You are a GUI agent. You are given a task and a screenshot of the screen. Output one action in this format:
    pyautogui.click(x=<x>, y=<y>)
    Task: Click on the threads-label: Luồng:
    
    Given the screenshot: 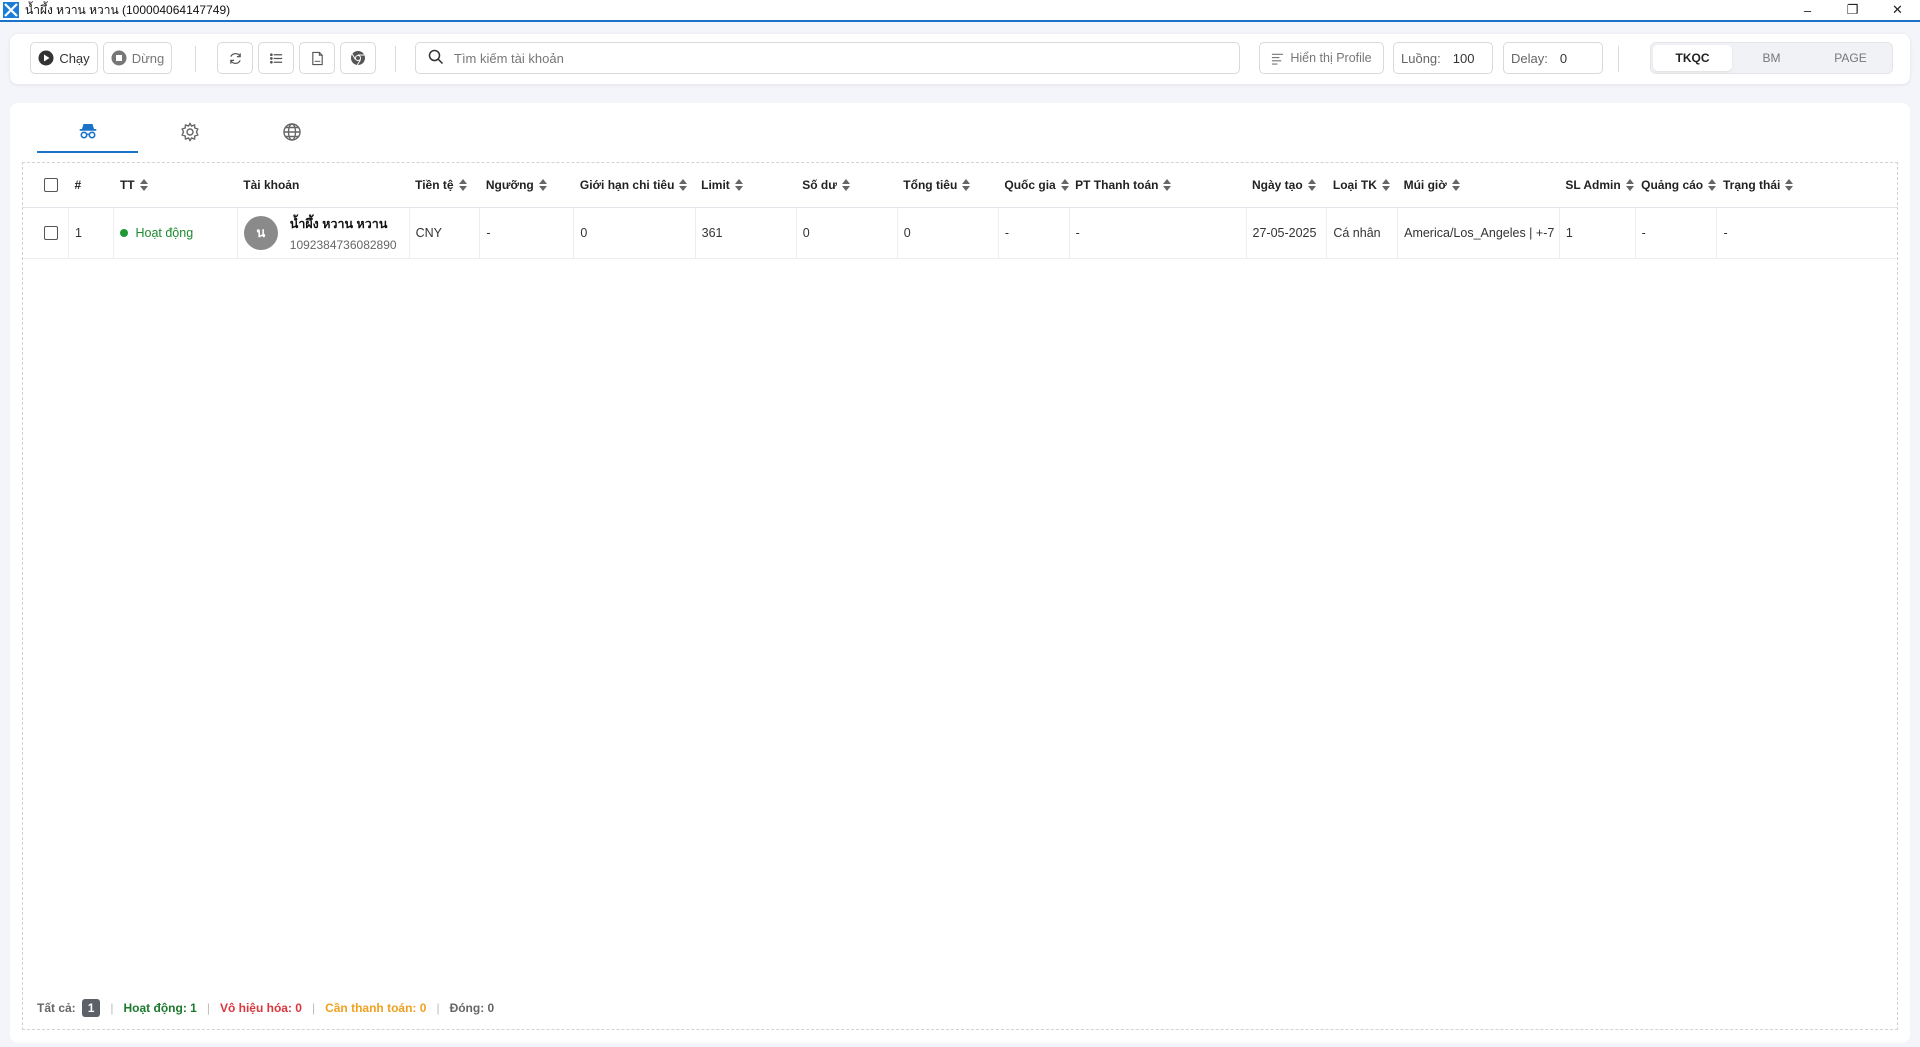 What is the action you would take?
    pyautogui.click(x=1421, y=58)
    